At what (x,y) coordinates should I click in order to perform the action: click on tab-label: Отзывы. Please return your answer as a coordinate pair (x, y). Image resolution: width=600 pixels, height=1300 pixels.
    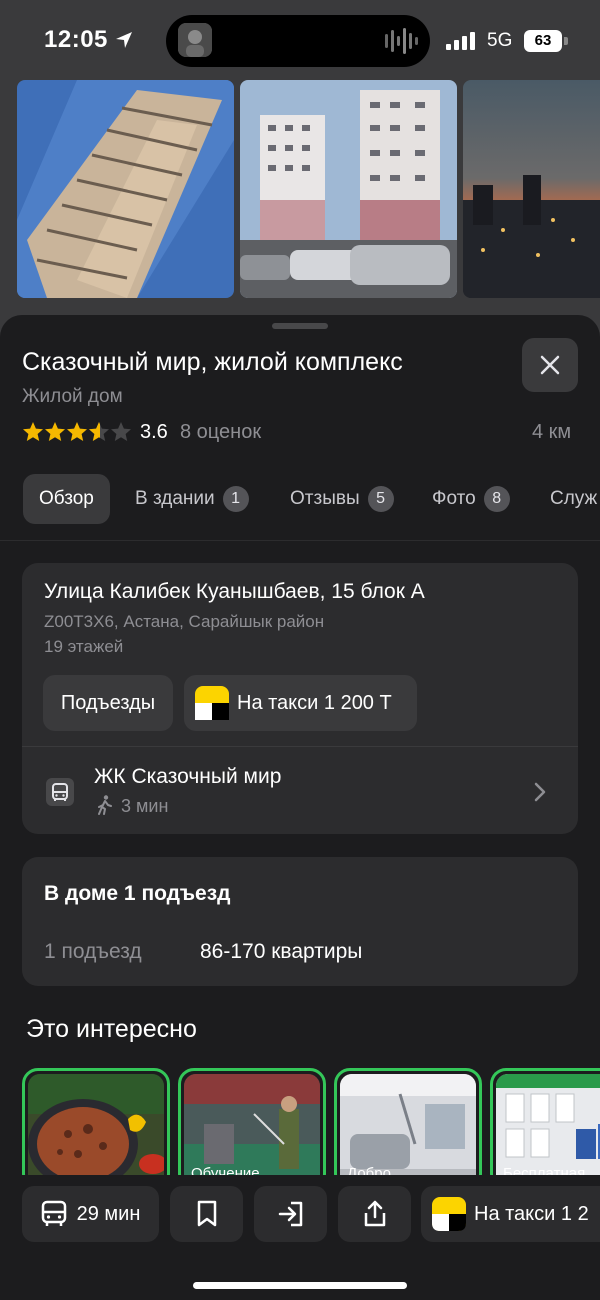
    Looking at the image, I should click on (325, 498).